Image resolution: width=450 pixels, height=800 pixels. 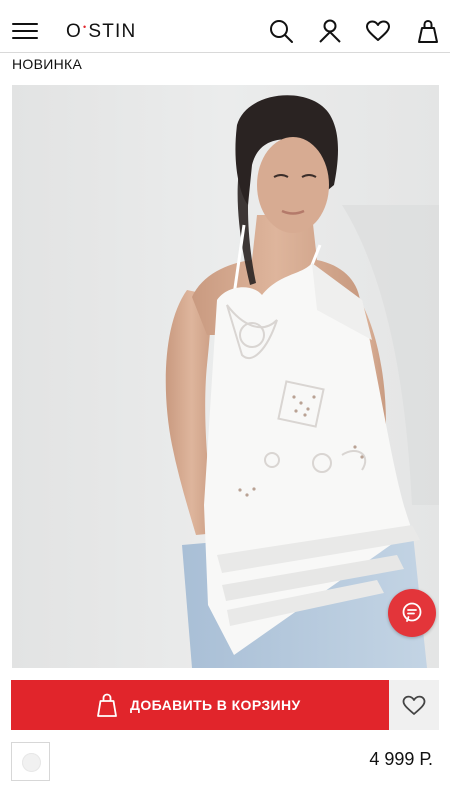 I want to click on heart-outline-icon, so click(x=414, y=705).